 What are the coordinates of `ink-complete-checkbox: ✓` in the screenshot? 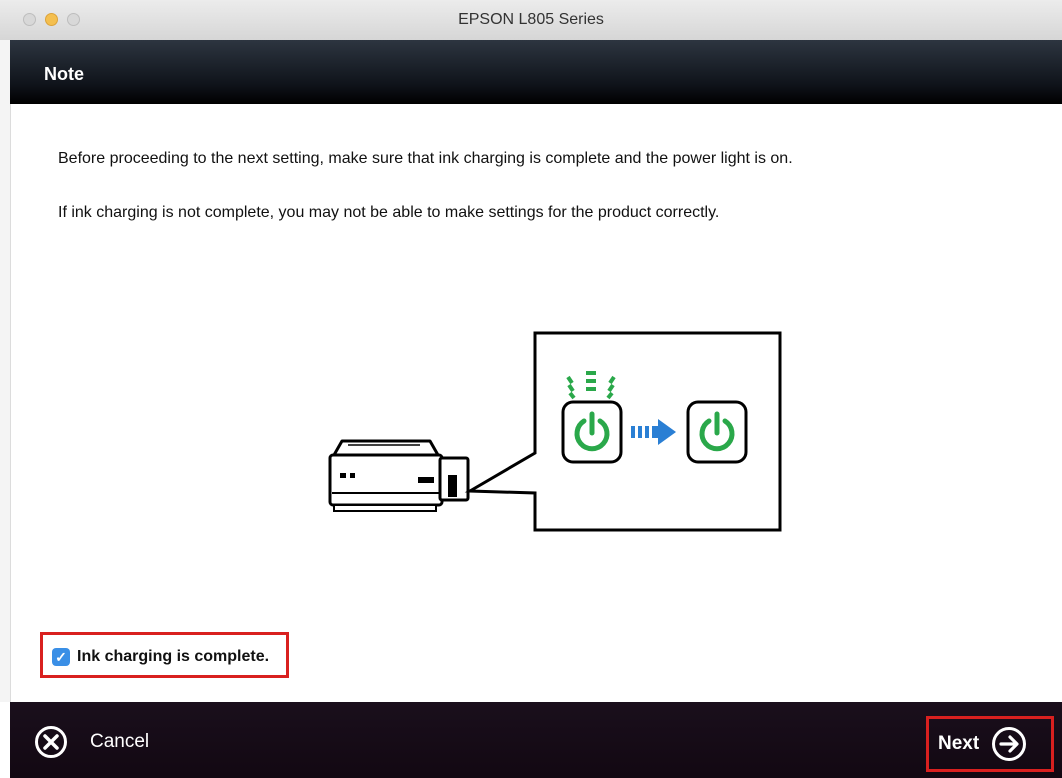 It's located at (61, 657).